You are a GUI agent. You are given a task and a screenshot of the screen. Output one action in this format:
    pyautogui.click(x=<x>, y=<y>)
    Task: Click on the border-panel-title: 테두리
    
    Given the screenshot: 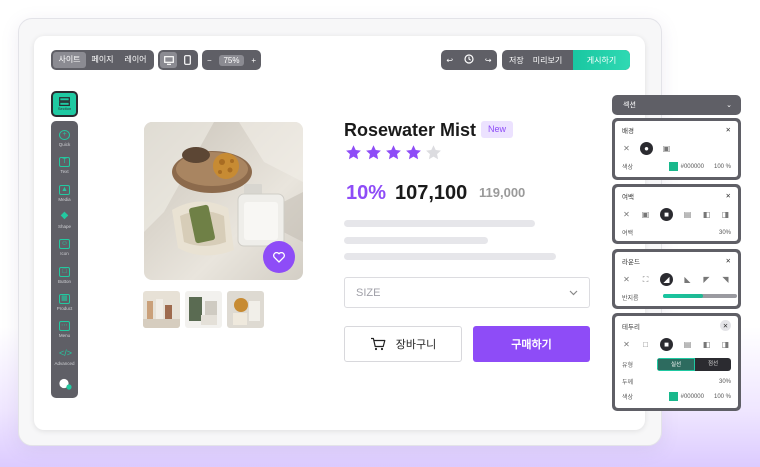 What is the action you would take?
    pyautogui.click(x=631, y=327)
    